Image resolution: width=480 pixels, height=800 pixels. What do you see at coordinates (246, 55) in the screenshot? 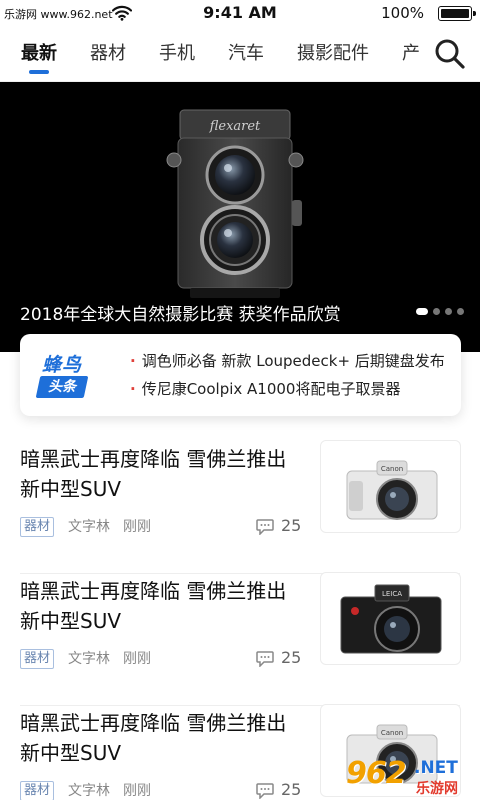
I see `tab-car: 汽车` at bounding box center [246, 55].